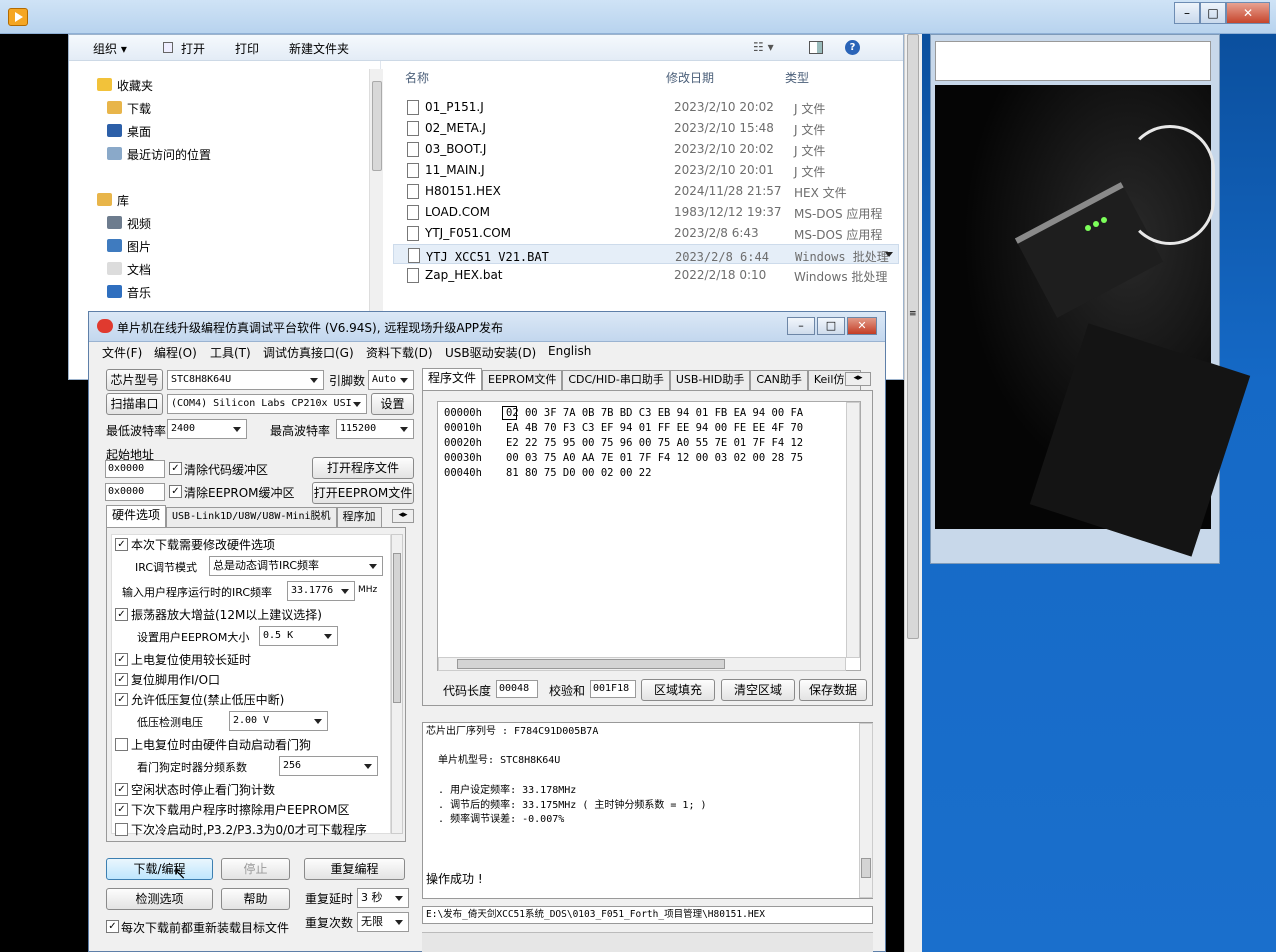  I want to click on tab-can-helper: CAN助手, so click(779, 380).